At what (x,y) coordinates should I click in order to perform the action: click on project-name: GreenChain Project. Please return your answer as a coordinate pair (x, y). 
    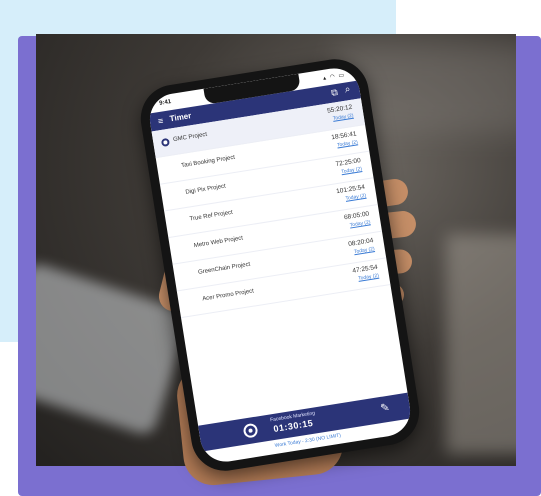
    Looking at the image, I should click on (224, 268).